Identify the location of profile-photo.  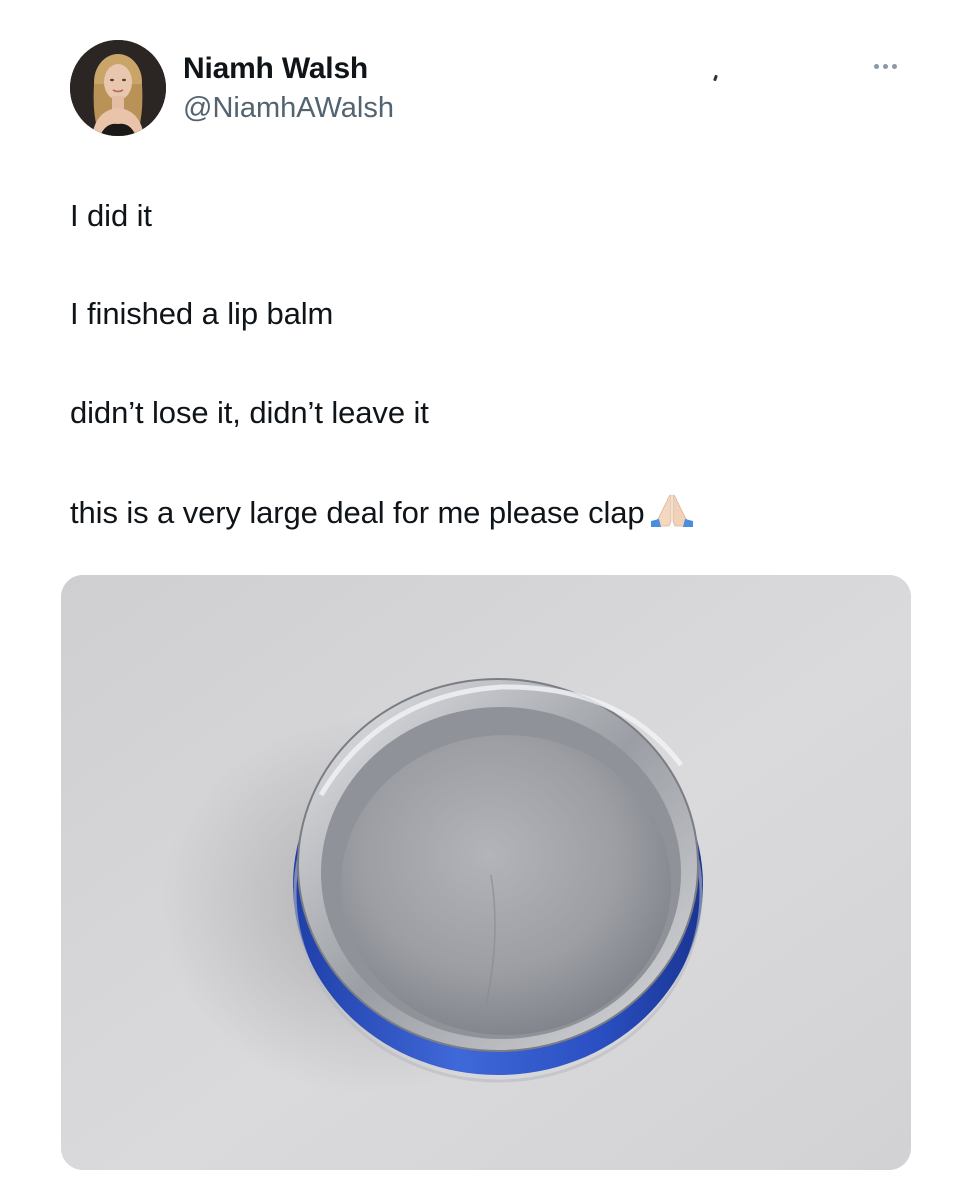
(118, 88).